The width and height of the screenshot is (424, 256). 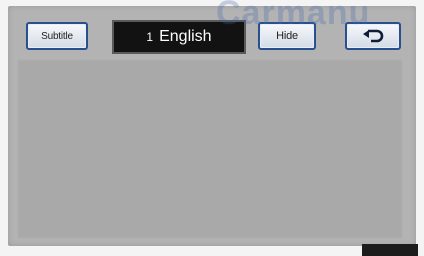 What do you see at coordinates (390, 250) in the screenshot?
I see `image-code-tag` at bounding box center [390, 250].